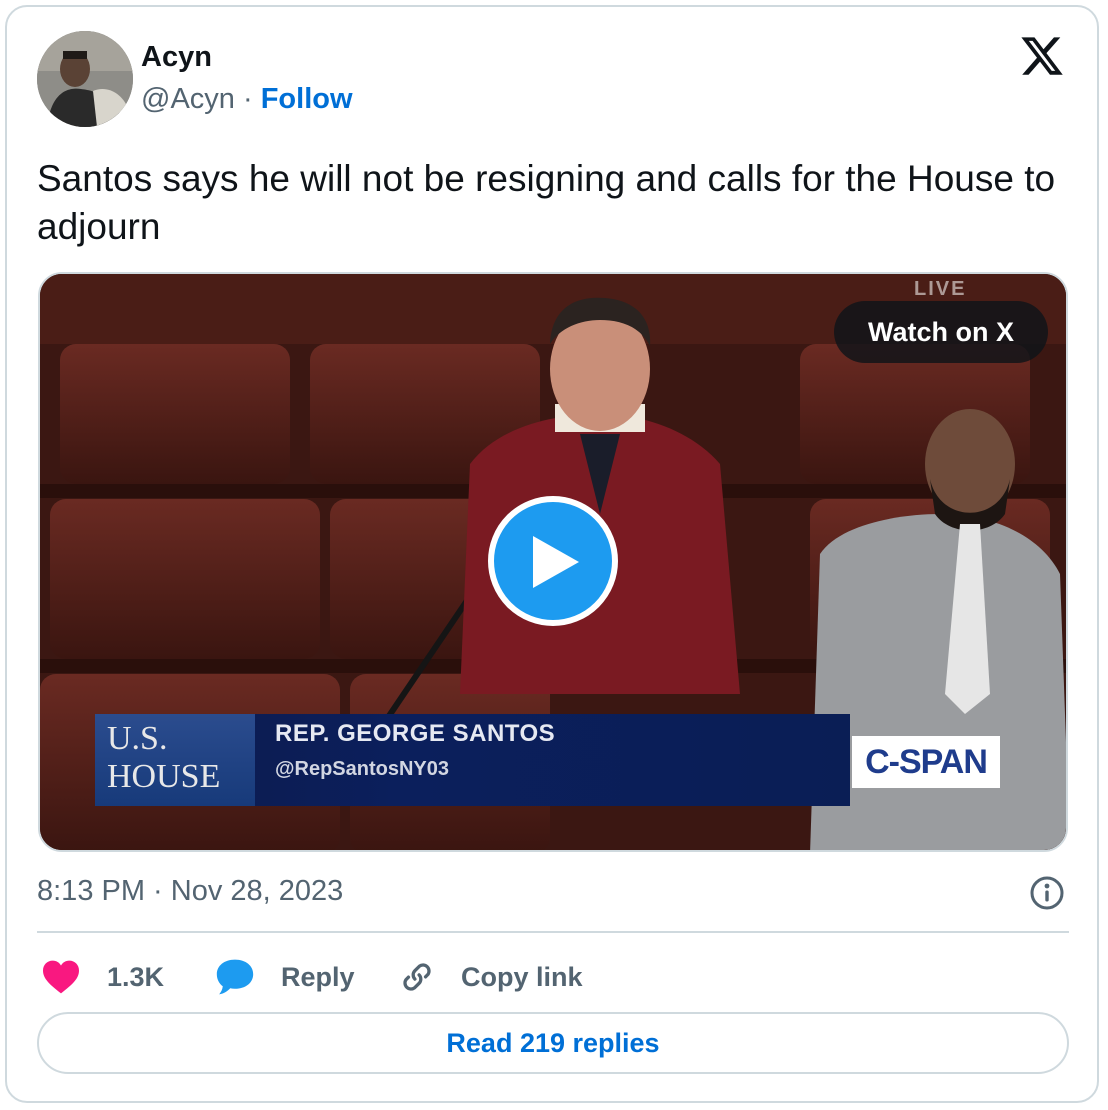 This screenshot has height=1110, width=1108. I want to click on copy-link-button: Copy link, so click(491, 977).